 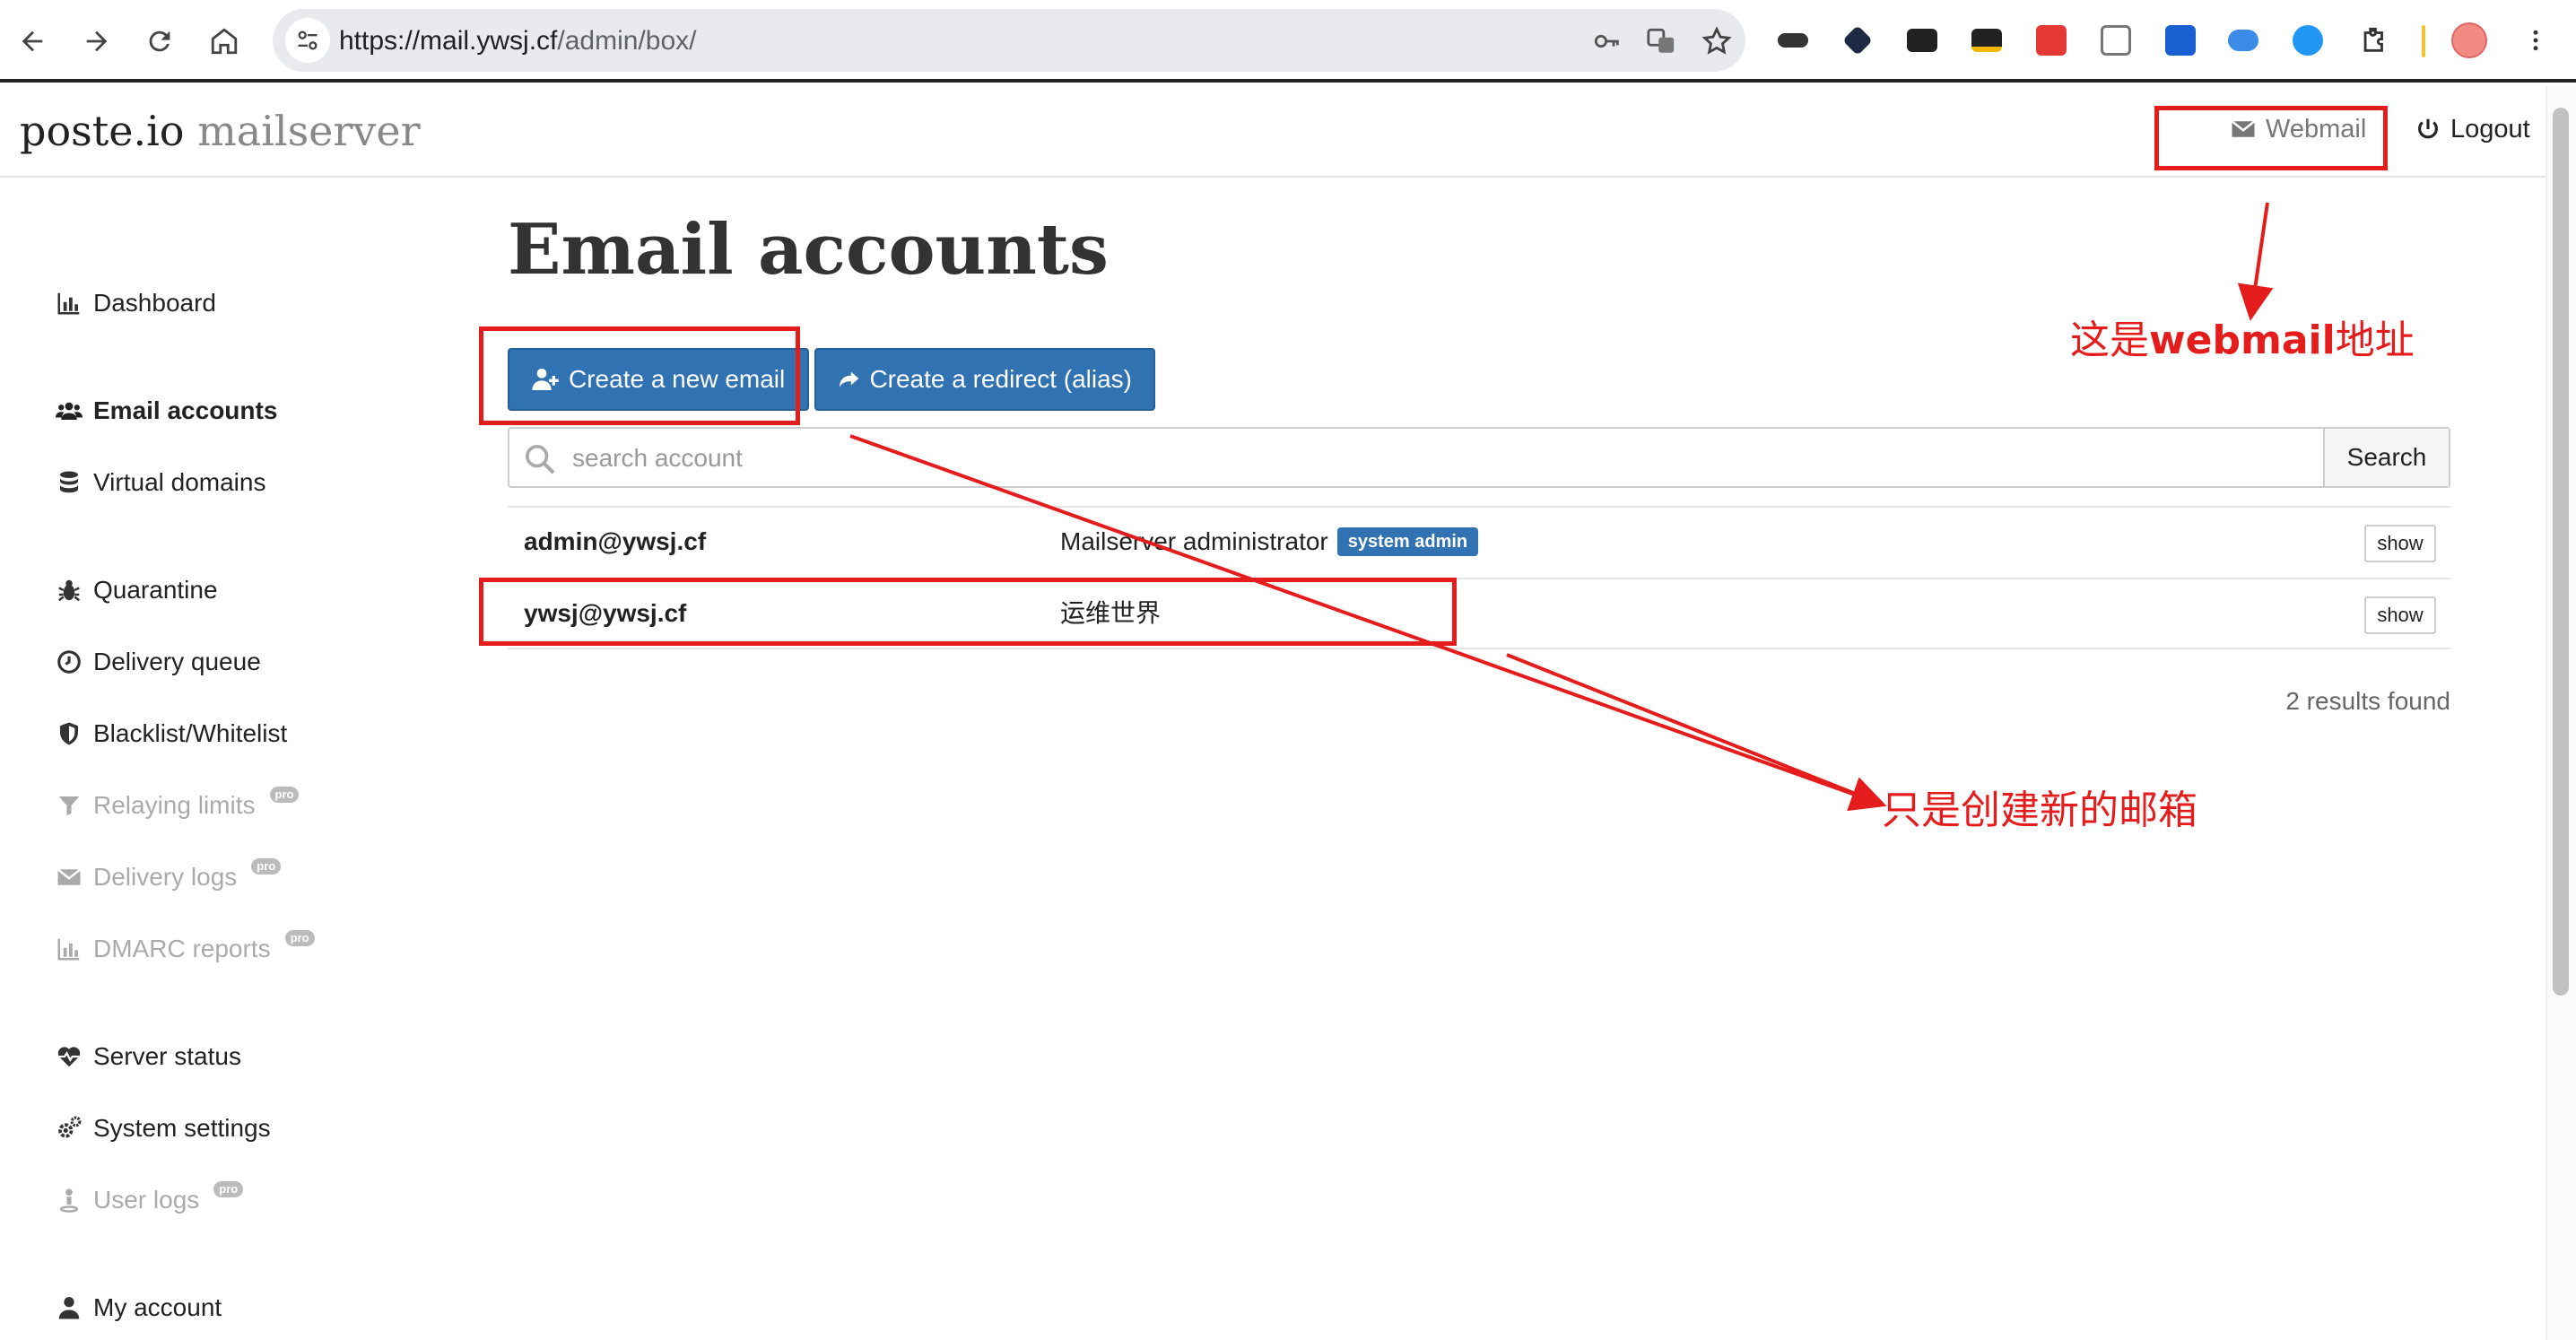 What do you see at coordinates (1986, 40) in the screenshot?
I see `extension-terminal-icon` at bounding box center [1986, 40].